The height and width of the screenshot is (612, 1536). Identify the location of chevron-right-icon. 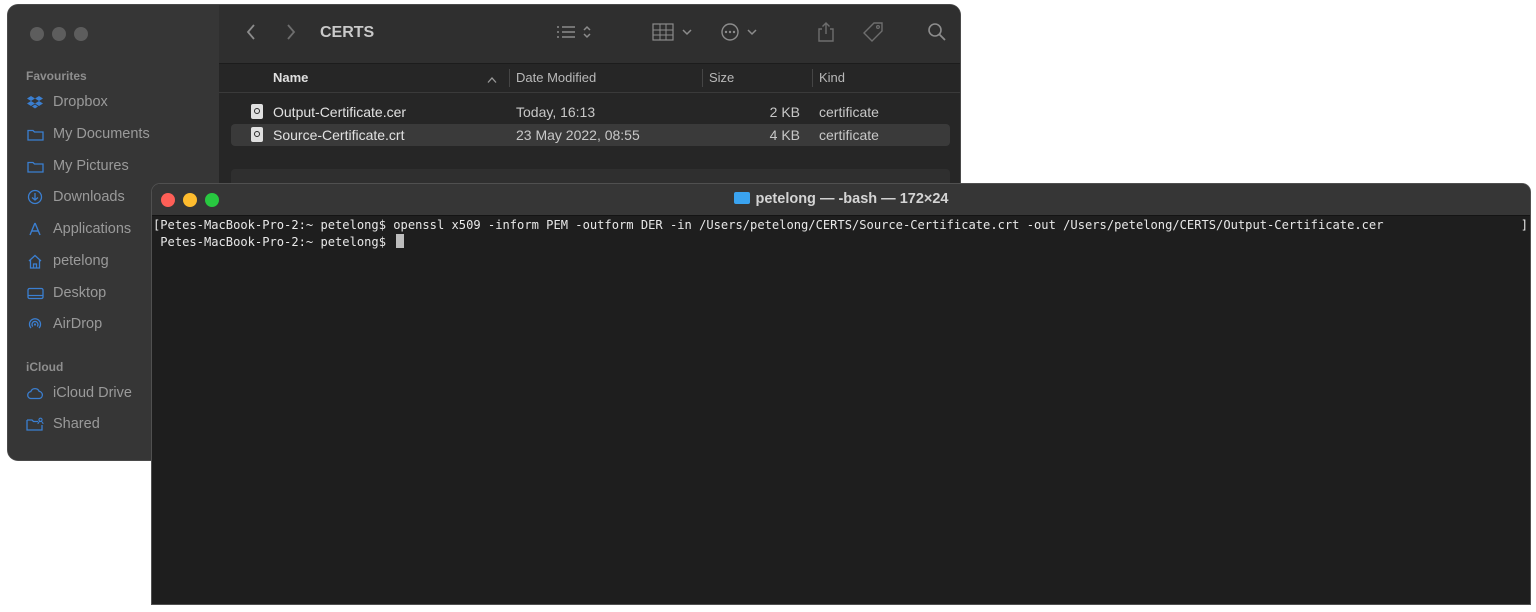
(291, 34).